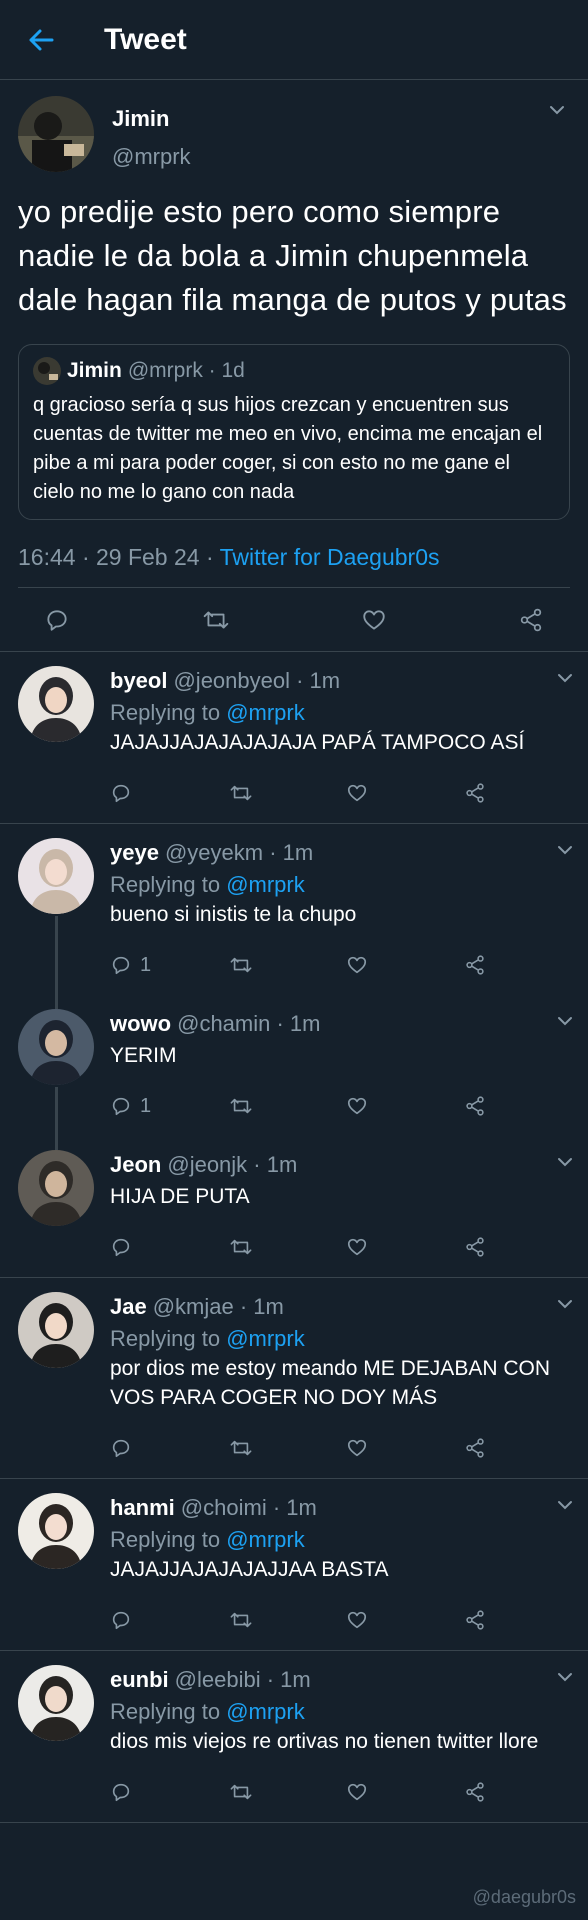  What do you see at coordinates (248, 1507) in the screenshot?
I see `reply-handle-time: @choimi · 1m` at bounding box center [248, 1507].